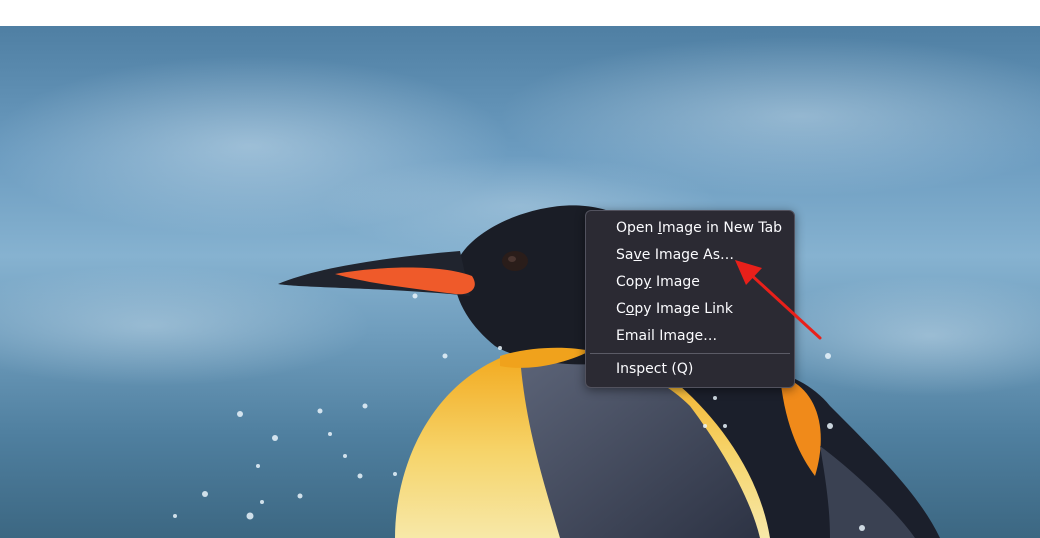 Image resolution: width=1040 pixels, height=538 pixels. I want to click on menu-item-label: Image, so click(675, 282).